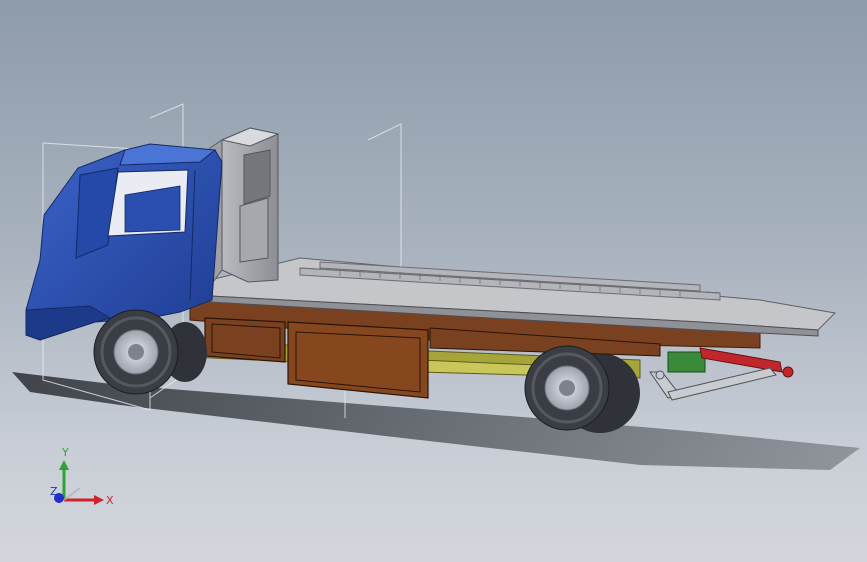 Image resolution: width=867 pixels, height=562 pixels. Describe the element at coordinates (567, 388) in the screenshot. I see `rear-wheel` at that location.